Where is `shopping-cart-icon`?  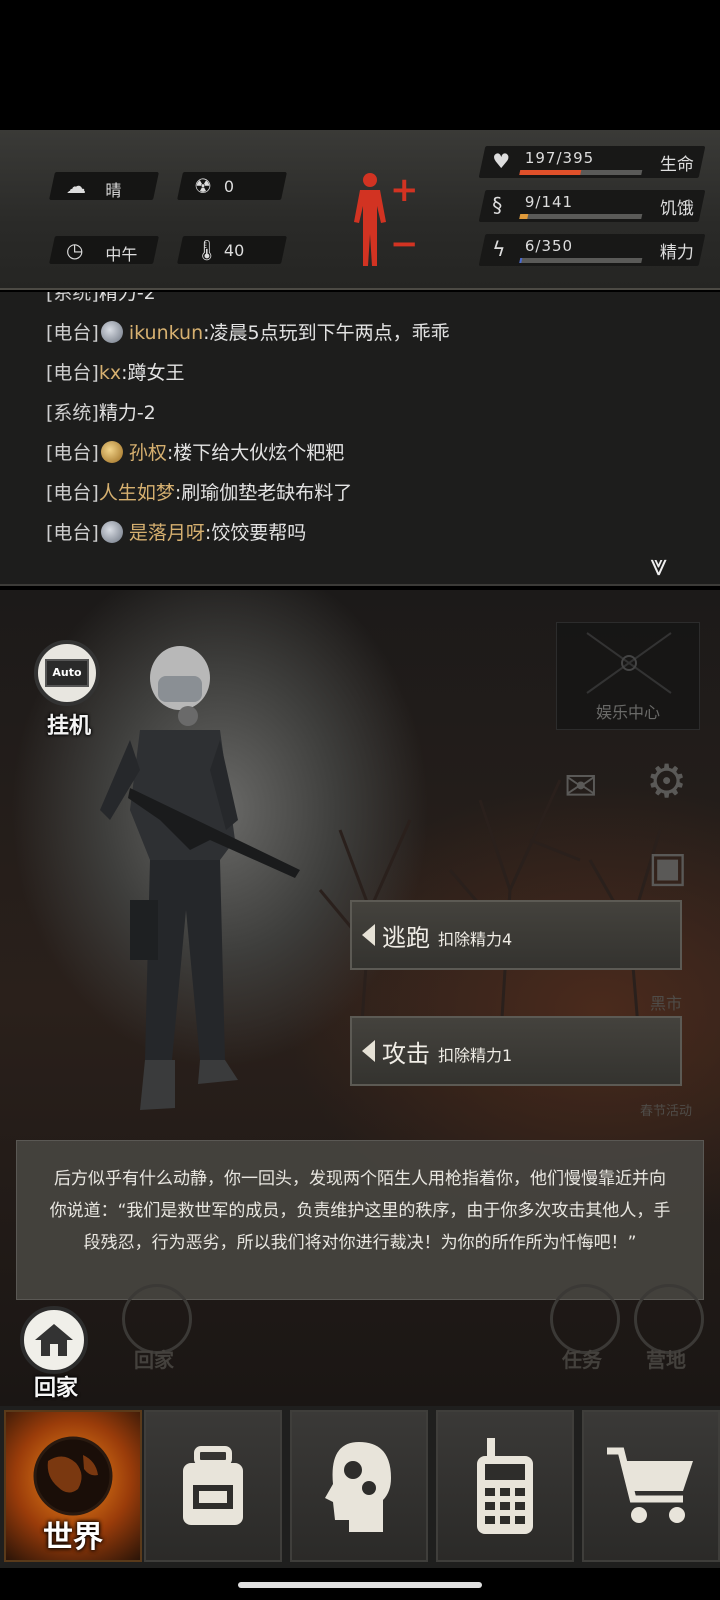
shopping-cart-icon is located at coordinates (650, 1485).